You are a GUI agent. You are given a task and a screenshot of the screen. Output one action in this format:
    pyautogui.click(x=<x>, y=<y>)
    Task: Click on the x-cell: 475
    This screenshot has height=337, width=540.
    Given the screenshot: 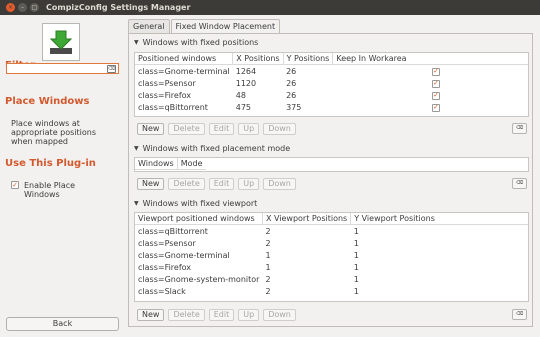 What is the action you would take?
    pyautogui.click(x=243, y=107)
    